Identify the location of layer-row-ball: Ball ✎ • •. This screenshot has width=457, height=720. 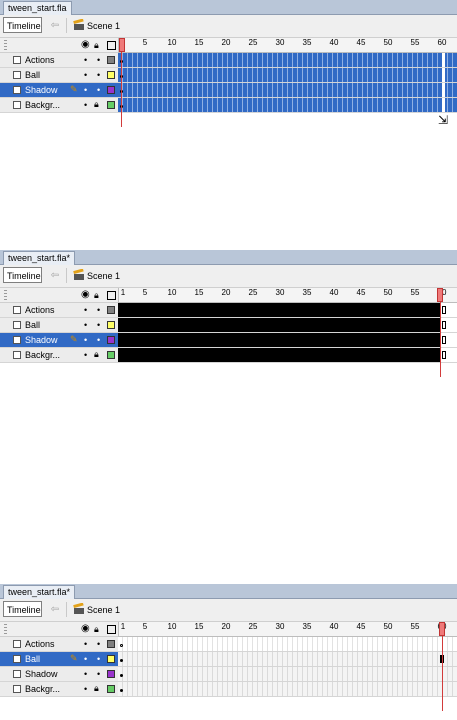
(59, 659).